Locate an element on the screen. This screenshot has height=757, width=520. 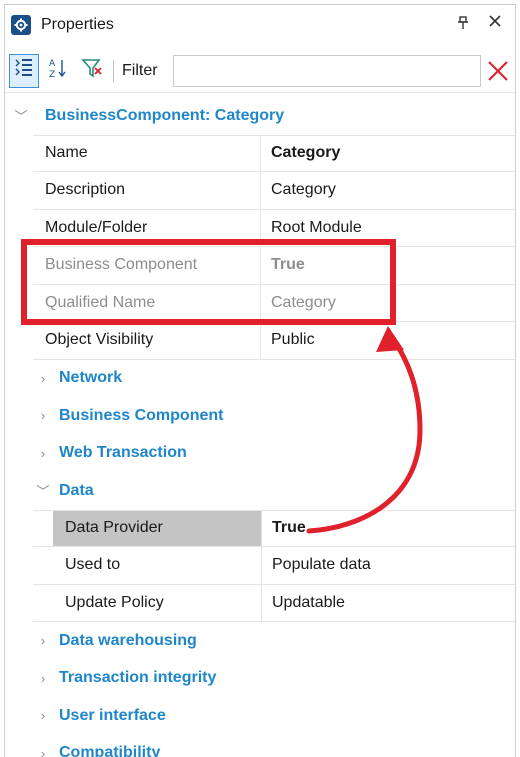
category-transaction-integrity: › Transaction integrity is located at coordinates (274, 679).